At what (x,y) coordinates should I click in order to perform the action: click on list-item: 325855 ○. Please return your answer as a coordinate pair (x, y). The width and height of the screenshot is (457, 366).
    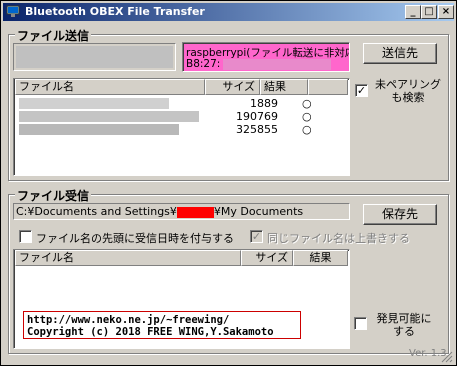
    Looking at the image, I should click on (181, 129).